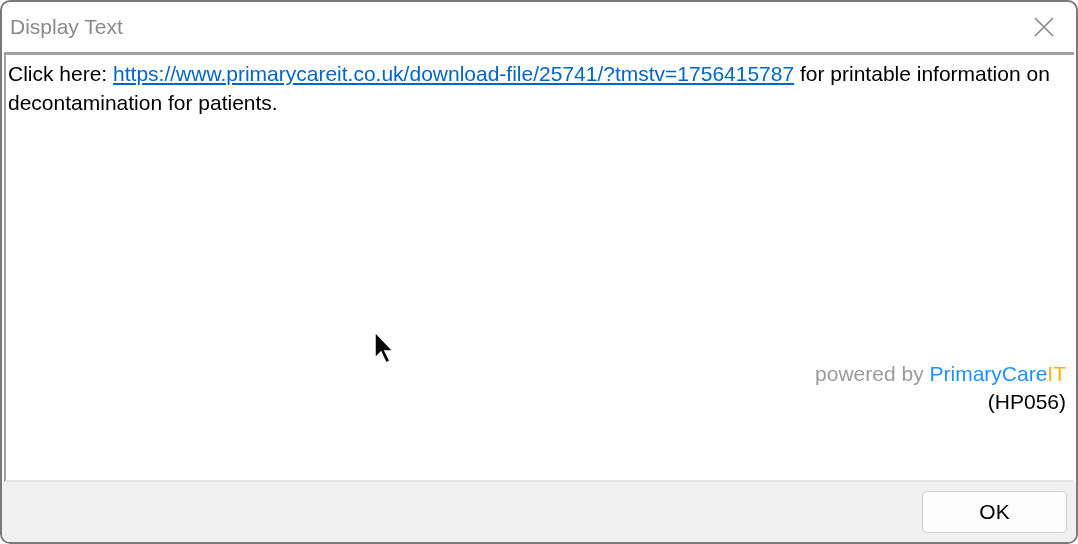  I want to click on window-title: Display Text, so click(66, 27).